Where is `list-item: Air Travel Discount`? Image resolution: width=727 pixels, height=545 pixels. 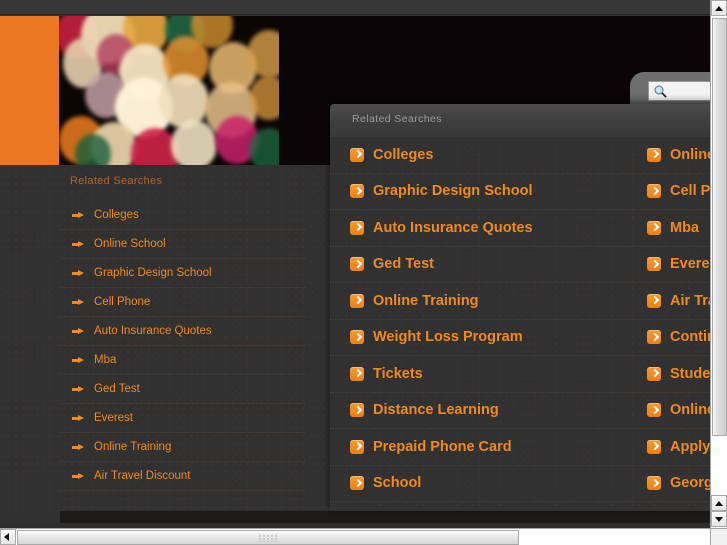
list-item: Air Travel Discount is located at coordinates (182, 476).